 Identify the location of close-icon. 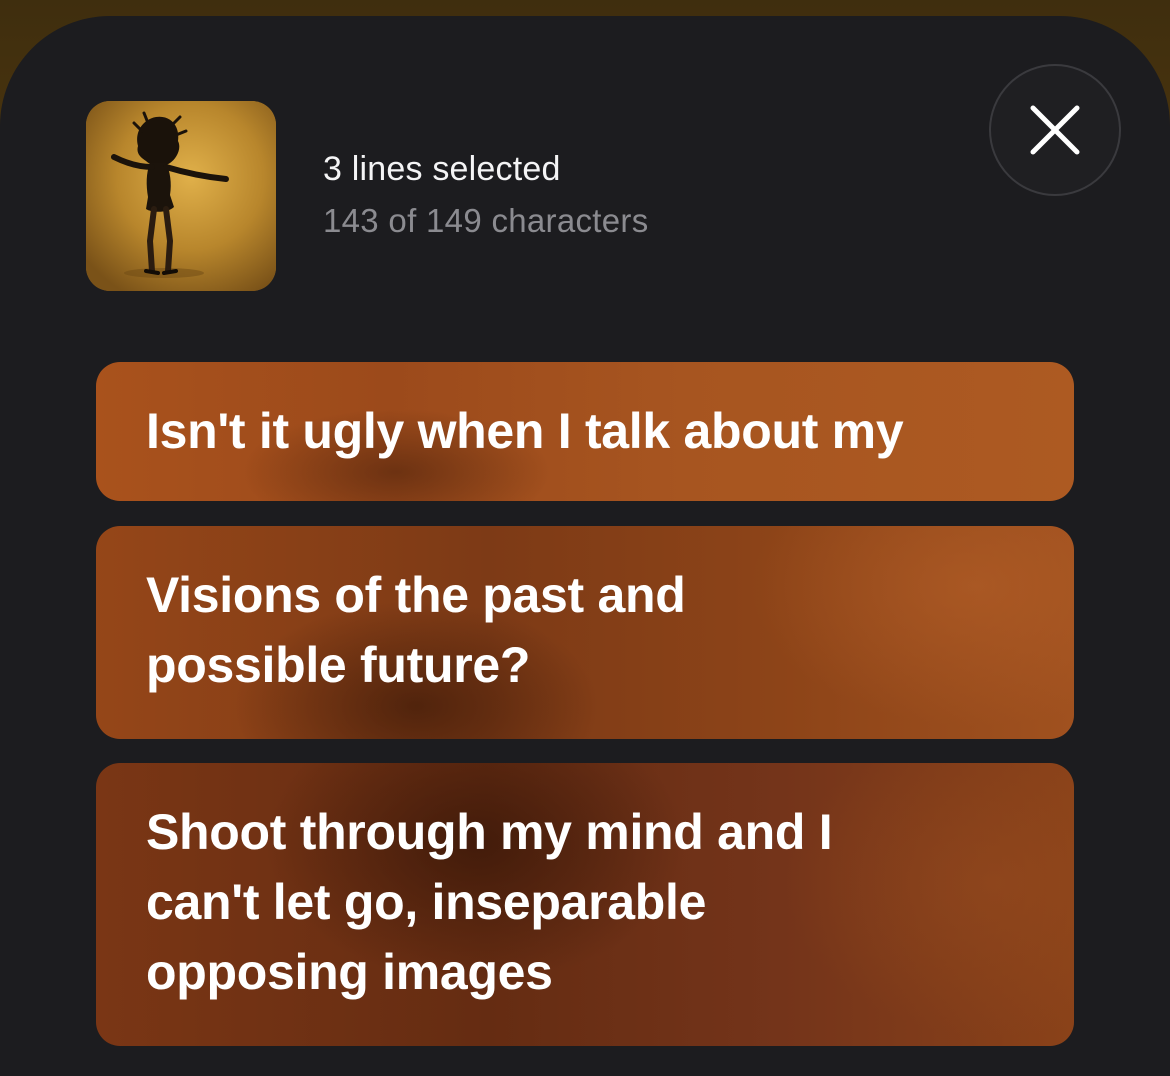
(1055, 130).